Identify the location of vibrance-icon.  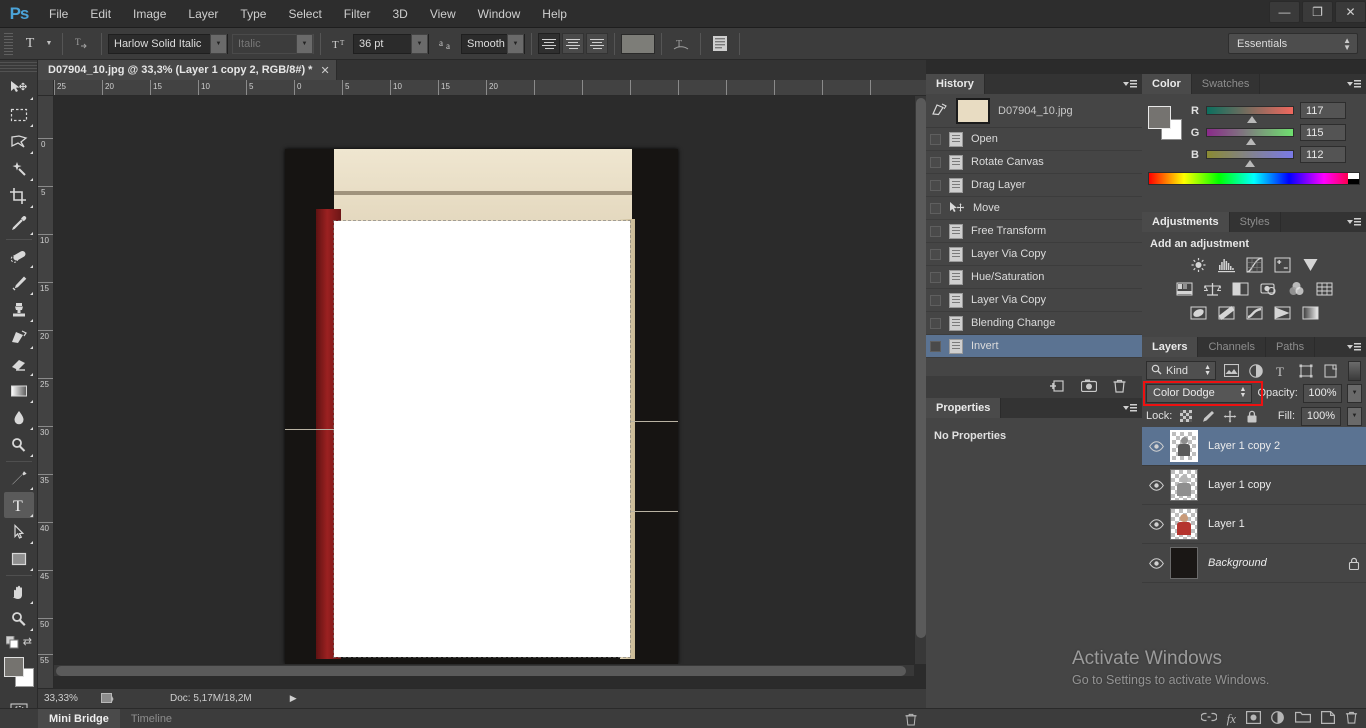
(1310, 265).